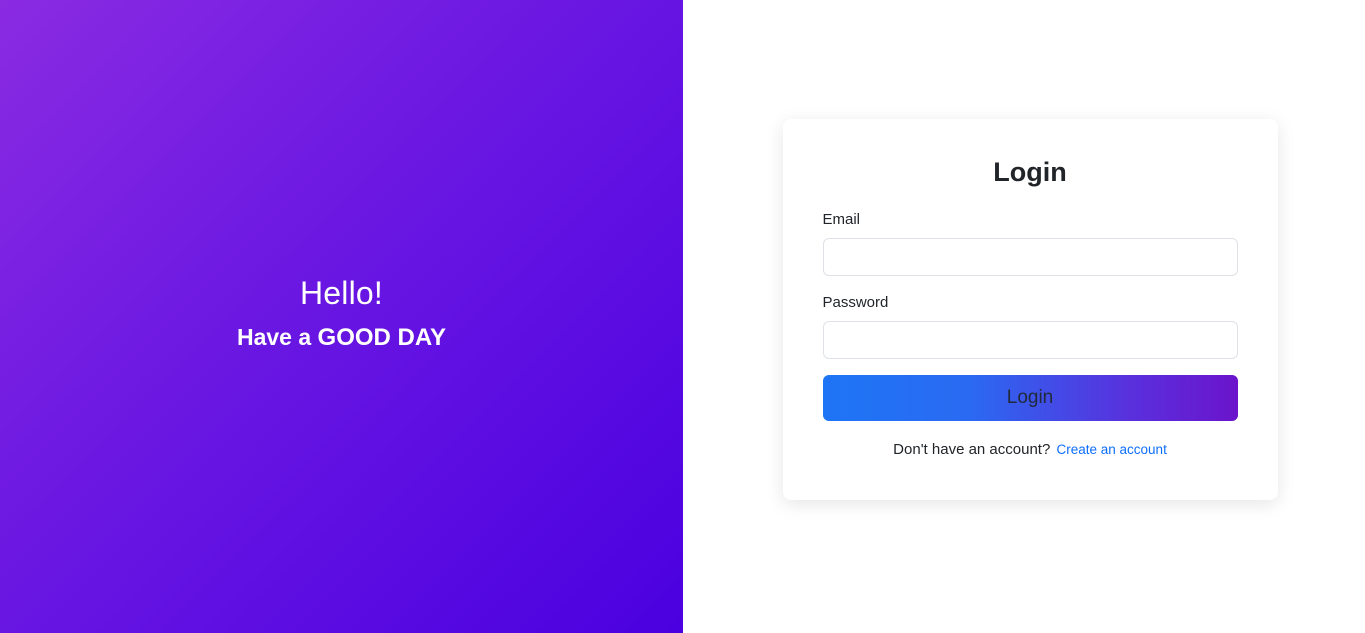  I want to click on hero-greeting: Hello!, so click(341, 292).